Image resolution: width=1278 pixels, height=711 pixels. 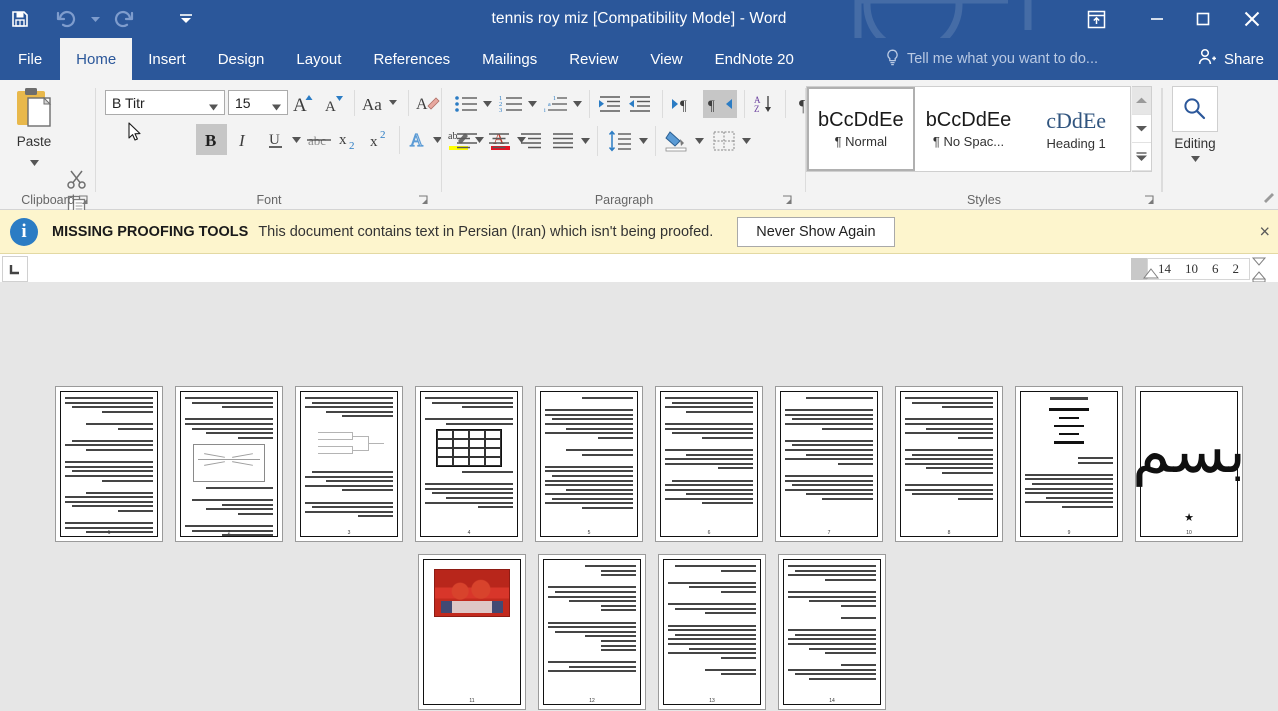 What do you see at coordinates (511, 104) in the screenshot?
I see `numbering-button: 123` at bounding box center [511, 104].